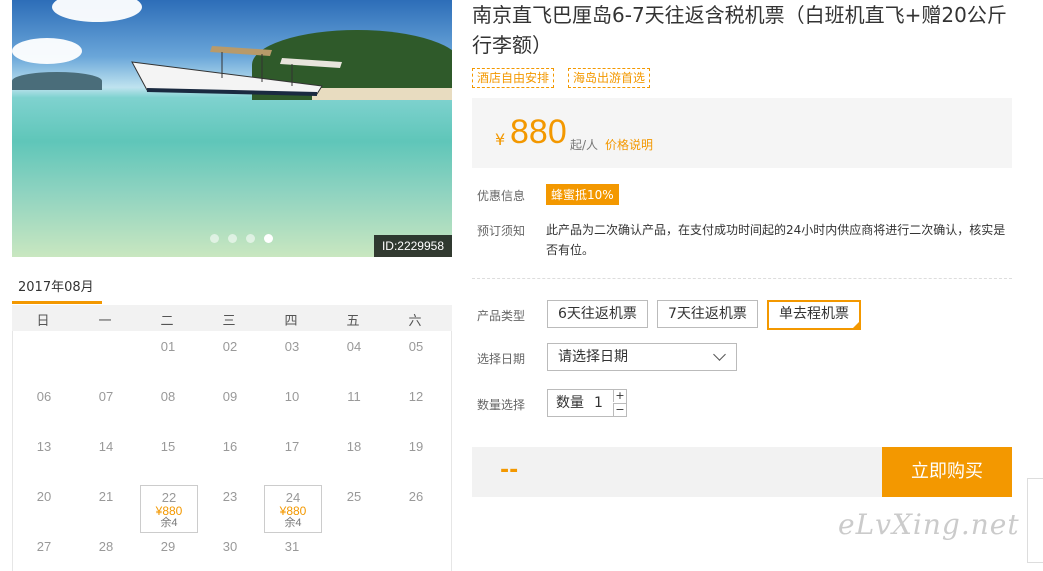 This screenshot has width=1043, height=571. What do you see at coordinates (416, 496) in the screenshot?
I see `calendar-day: 26` at bounding box center [416, 496].